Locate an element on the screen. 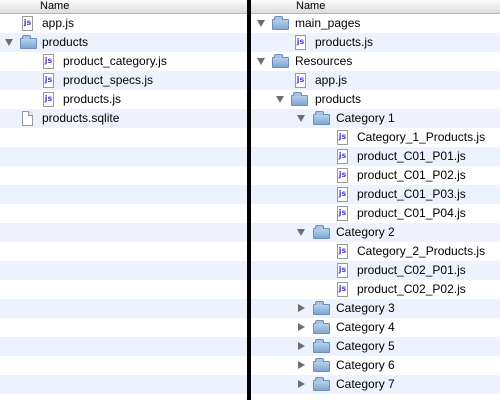 The width and height of the screenshot is (500, 400). file-row-product-specs-js: js product_specs.js is located at coordinates (123, 80).